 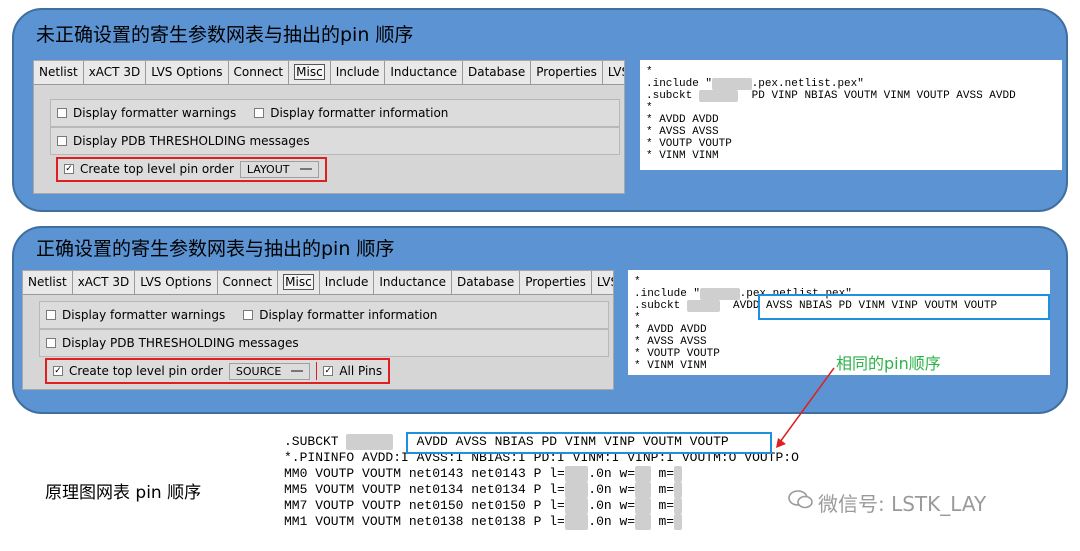 I want to click on wechat-icon, so click(x=801, y=502).